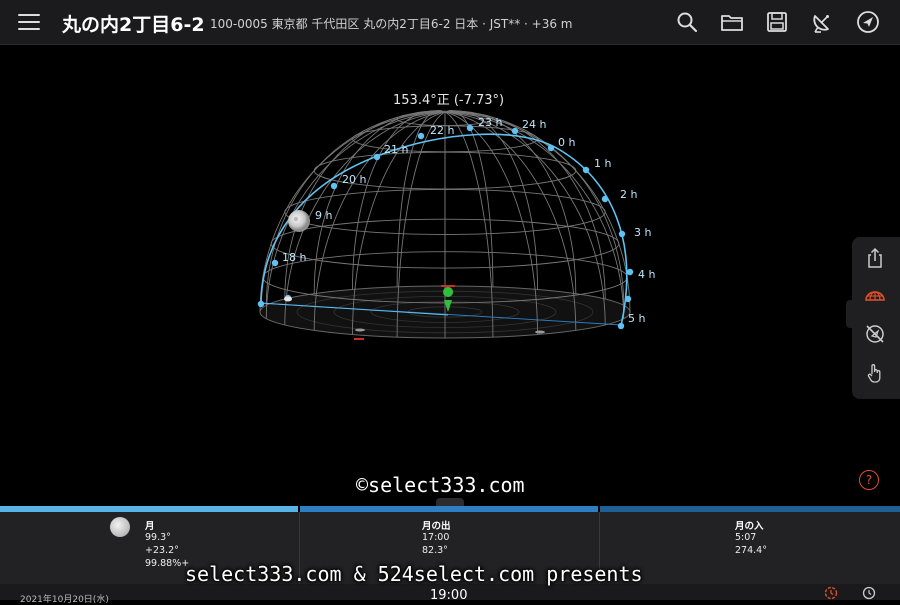  Describe the element at coordinates (436, 537) in the screenshot. I see `moonrise-time: 17:00` at that location.